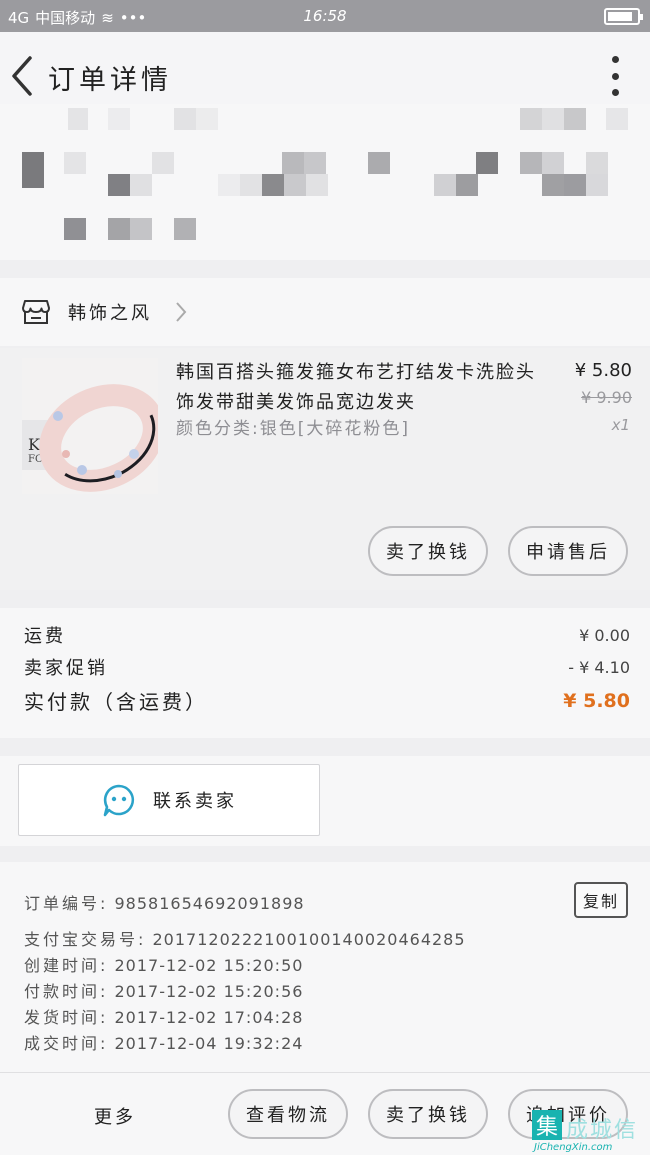 The image size is (650, 1155). I want to click on order-number-line: 订单编号: 98581654692091898, so click(164, 902).